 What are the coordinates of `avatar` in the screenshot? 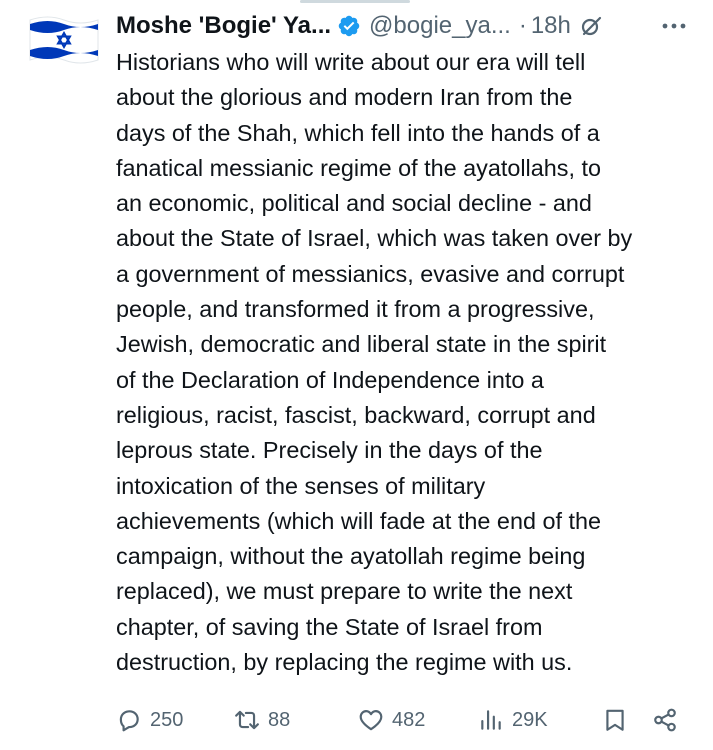 It's located at (64, 40).